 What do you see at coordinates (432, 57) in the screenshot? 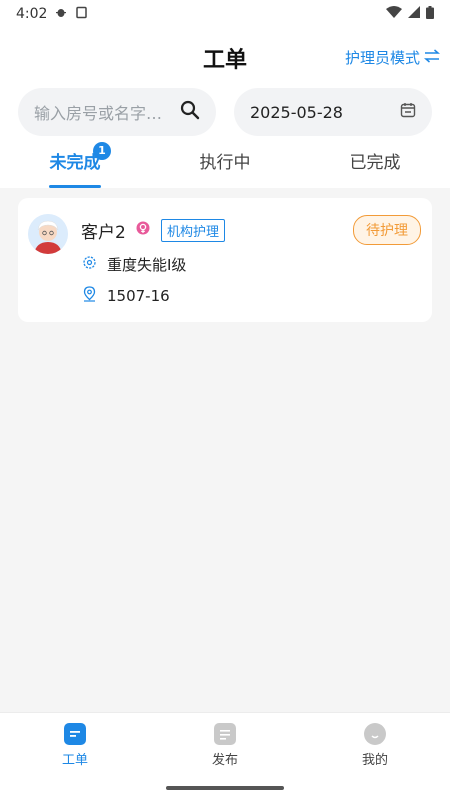
I see `swap-icon` at bounding box center [432, 57].